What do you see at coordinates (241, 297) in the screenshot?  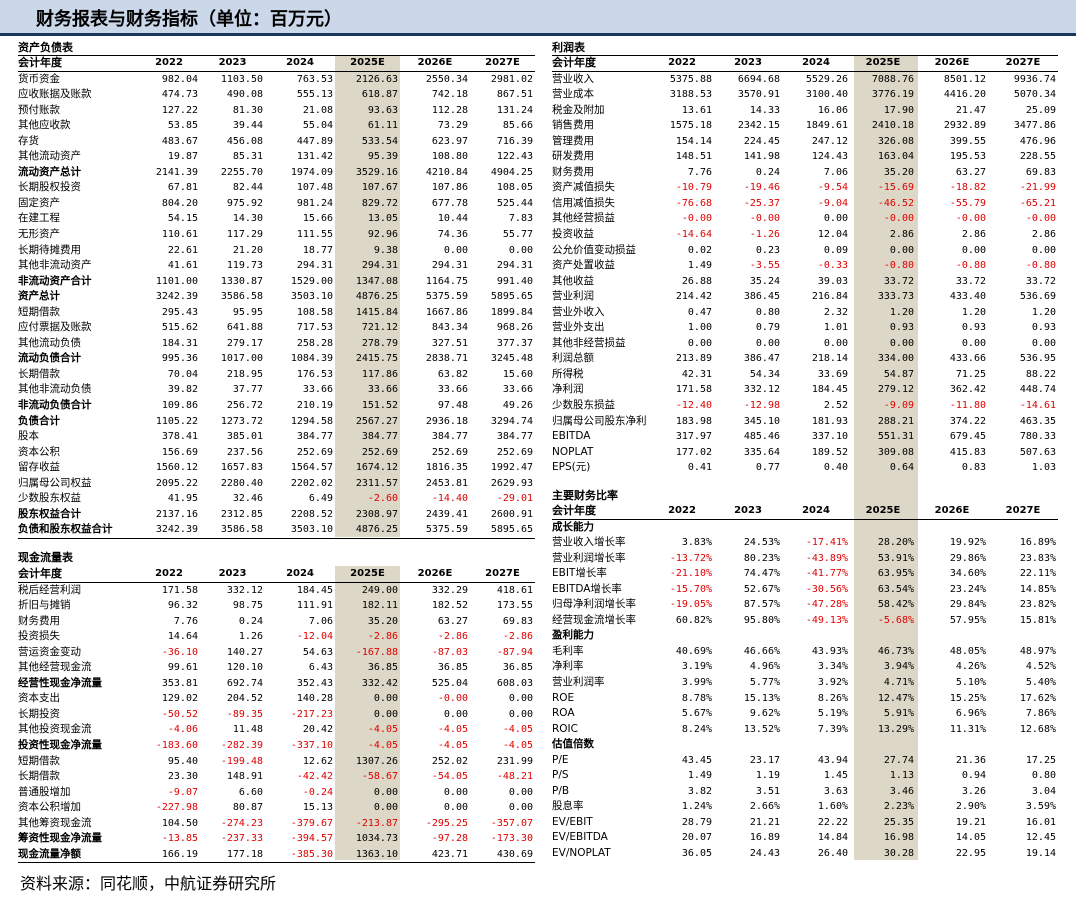 I see `row-value-2023: 3586.58` at bounding box center [241, 297].